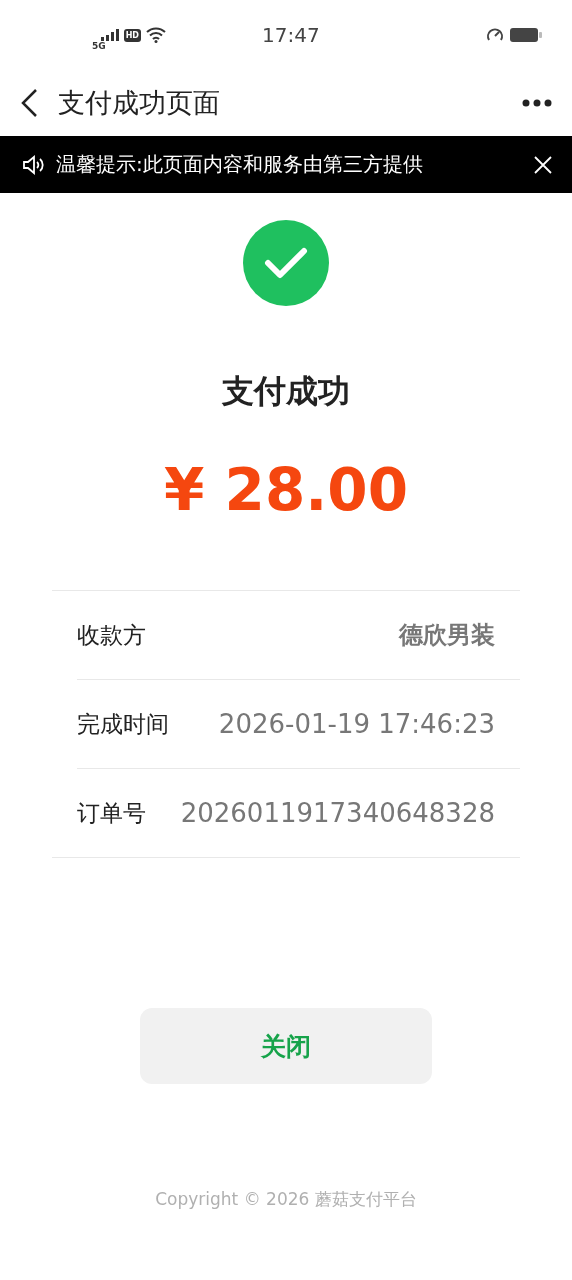 This screenshot has width=572, height=1280. I want to click on detail-label: 订单号, so click(111, 813).